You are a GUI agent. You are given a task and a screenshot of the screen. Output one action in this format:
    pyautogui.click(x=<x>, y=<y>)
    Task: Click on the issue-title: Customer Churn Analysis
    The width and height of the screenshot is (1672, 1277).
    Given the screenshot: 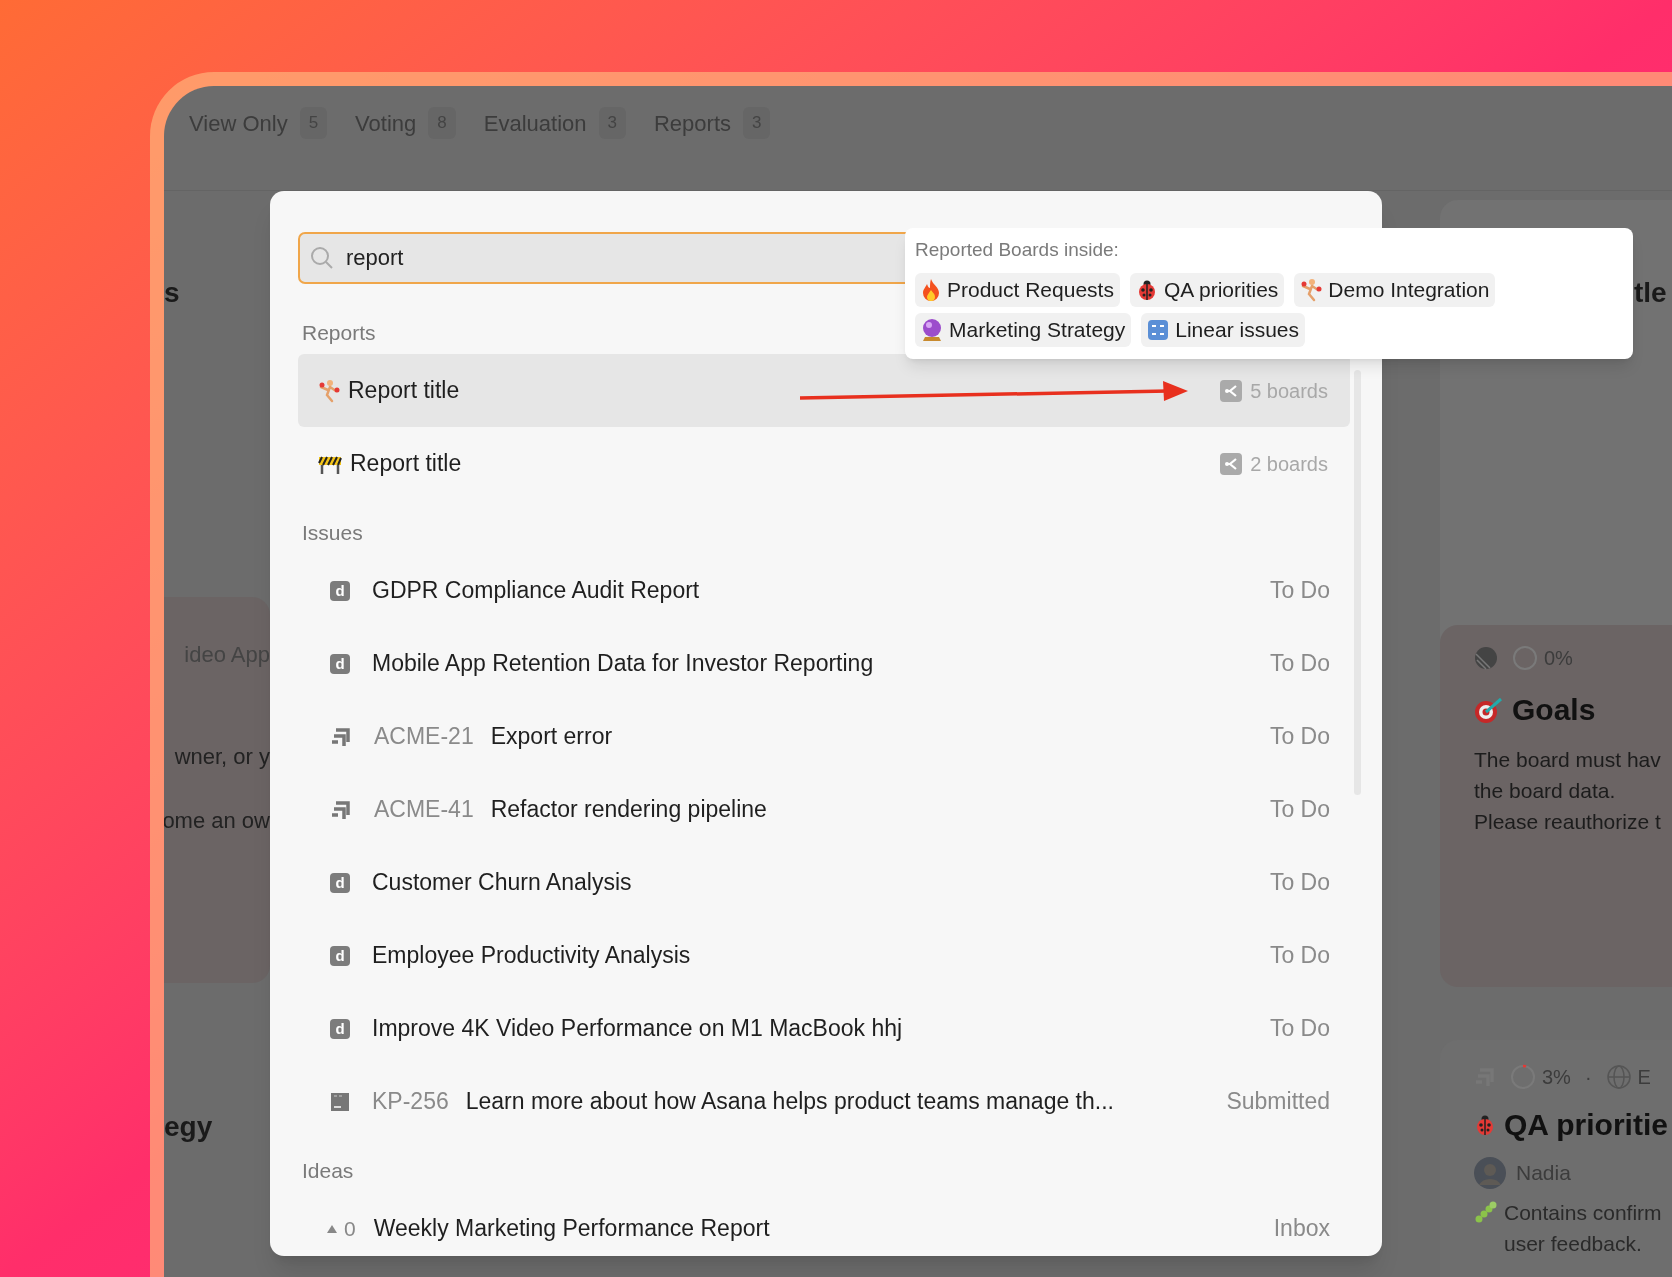 What is the action you would take?
    pyautogui.click(x=502, y=883)
    